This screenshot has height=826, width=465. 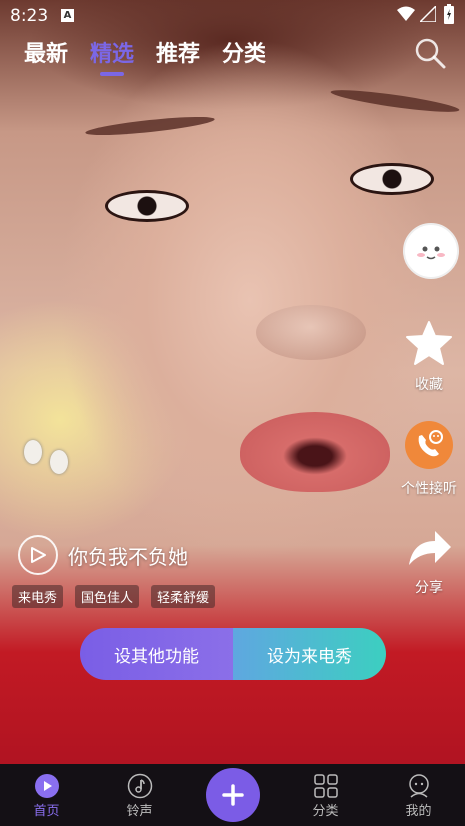 I want to click on music-note-icon, so click(x=139, y=786).